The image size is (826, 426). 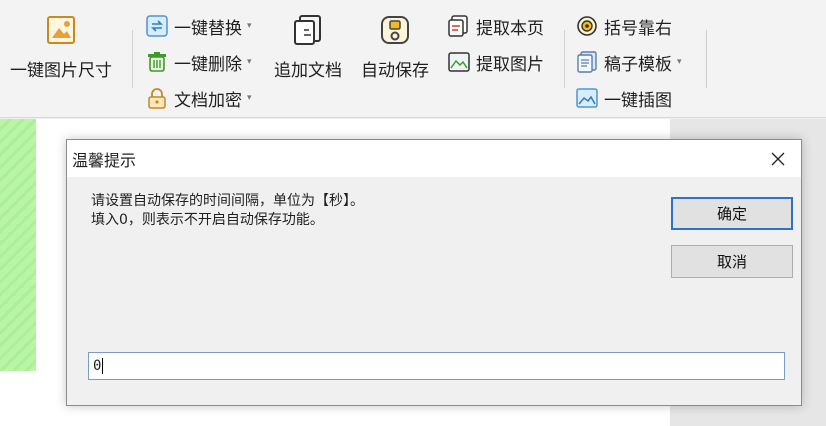 What do you see at coordinates (732, 213) in the screenshot?
I see `ok-button: 确定` at bounding box center [732, 213].